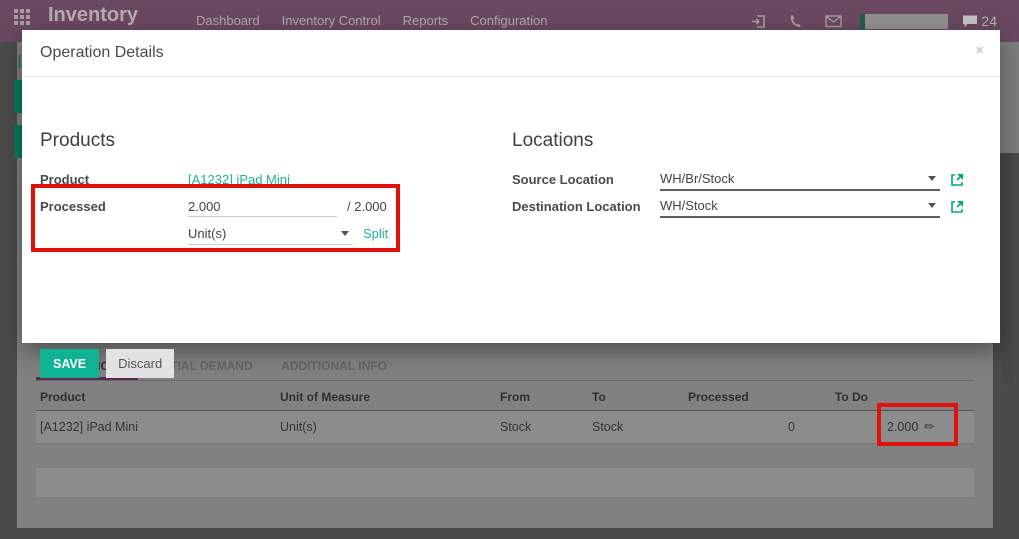 The height and width of the screenshot is (539, 1019). What do you see at coordinates (511, 53) in the screenshot?
I see `modal-header: Operation Details ×` at bounding box center [511, 53].